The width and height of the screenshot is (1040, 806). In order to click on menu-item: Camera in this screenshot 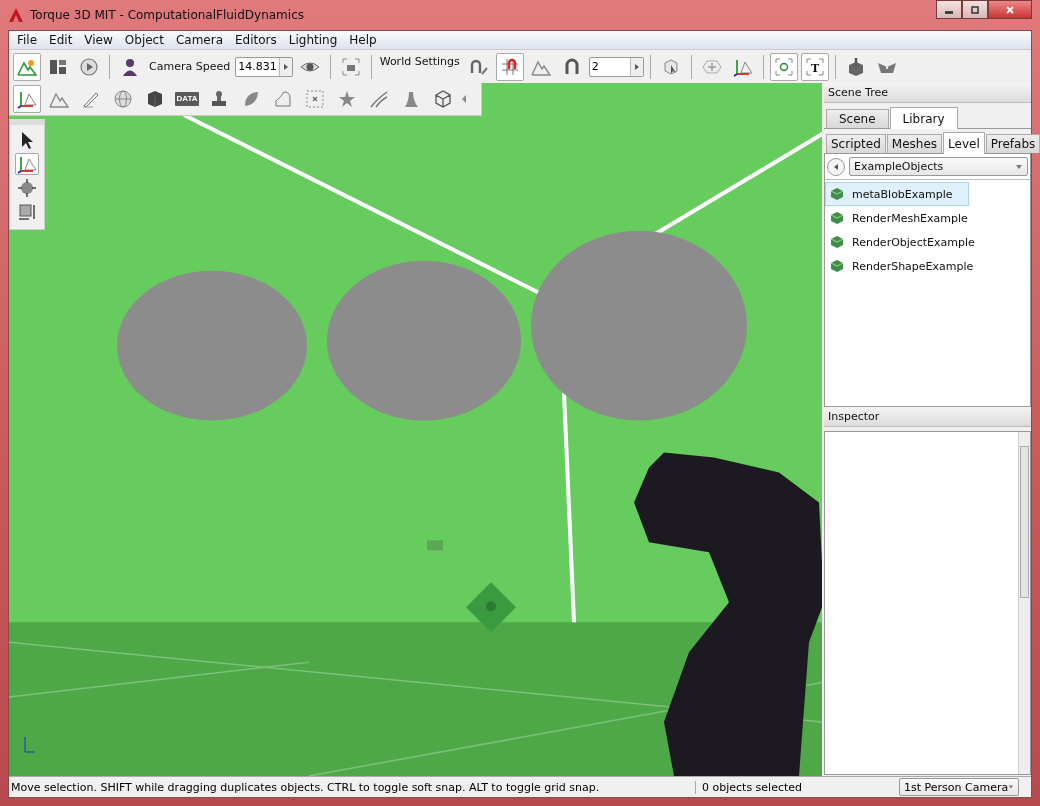, I will do `click(199, 40)`.